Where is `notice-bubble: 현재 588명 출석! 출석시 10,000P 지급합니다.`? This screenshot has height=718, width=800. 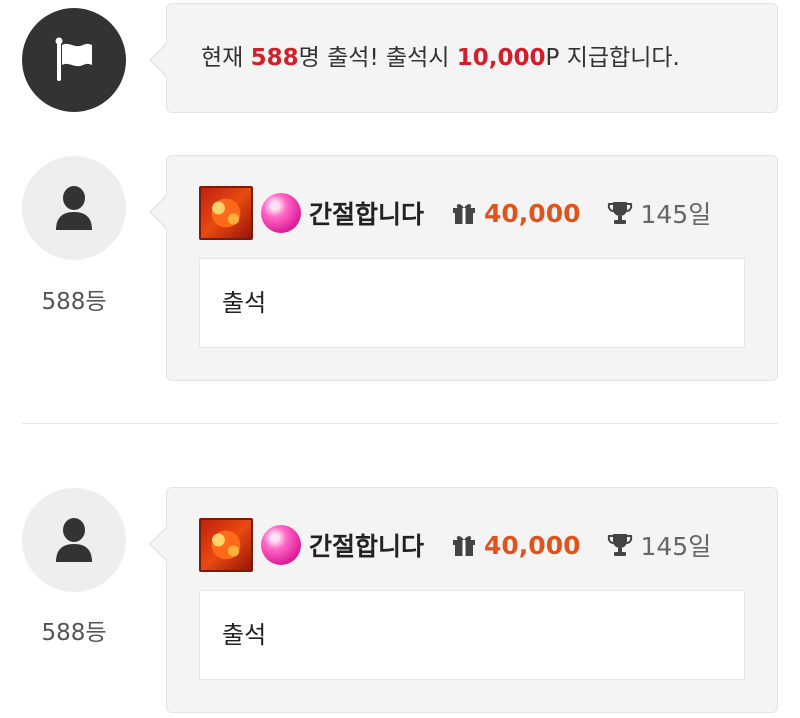
notice-bubble: 현재 588명 출석! 출석시 10,000P 지급합니다. is located at coordinates (463, 58).